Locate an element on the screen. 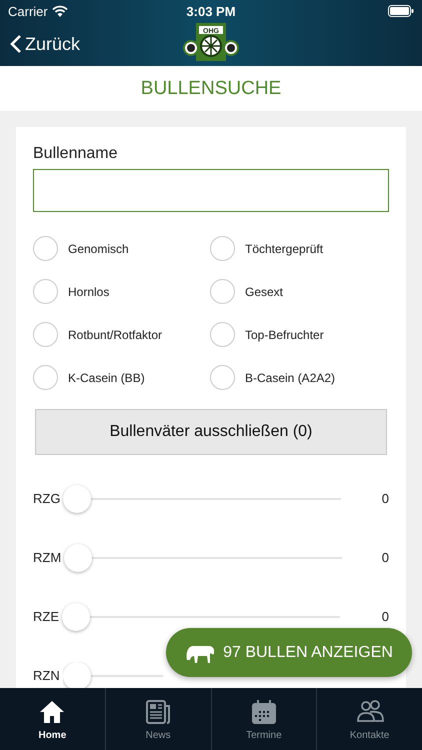  slider-label: RZM is located at coordinates (47, 557).